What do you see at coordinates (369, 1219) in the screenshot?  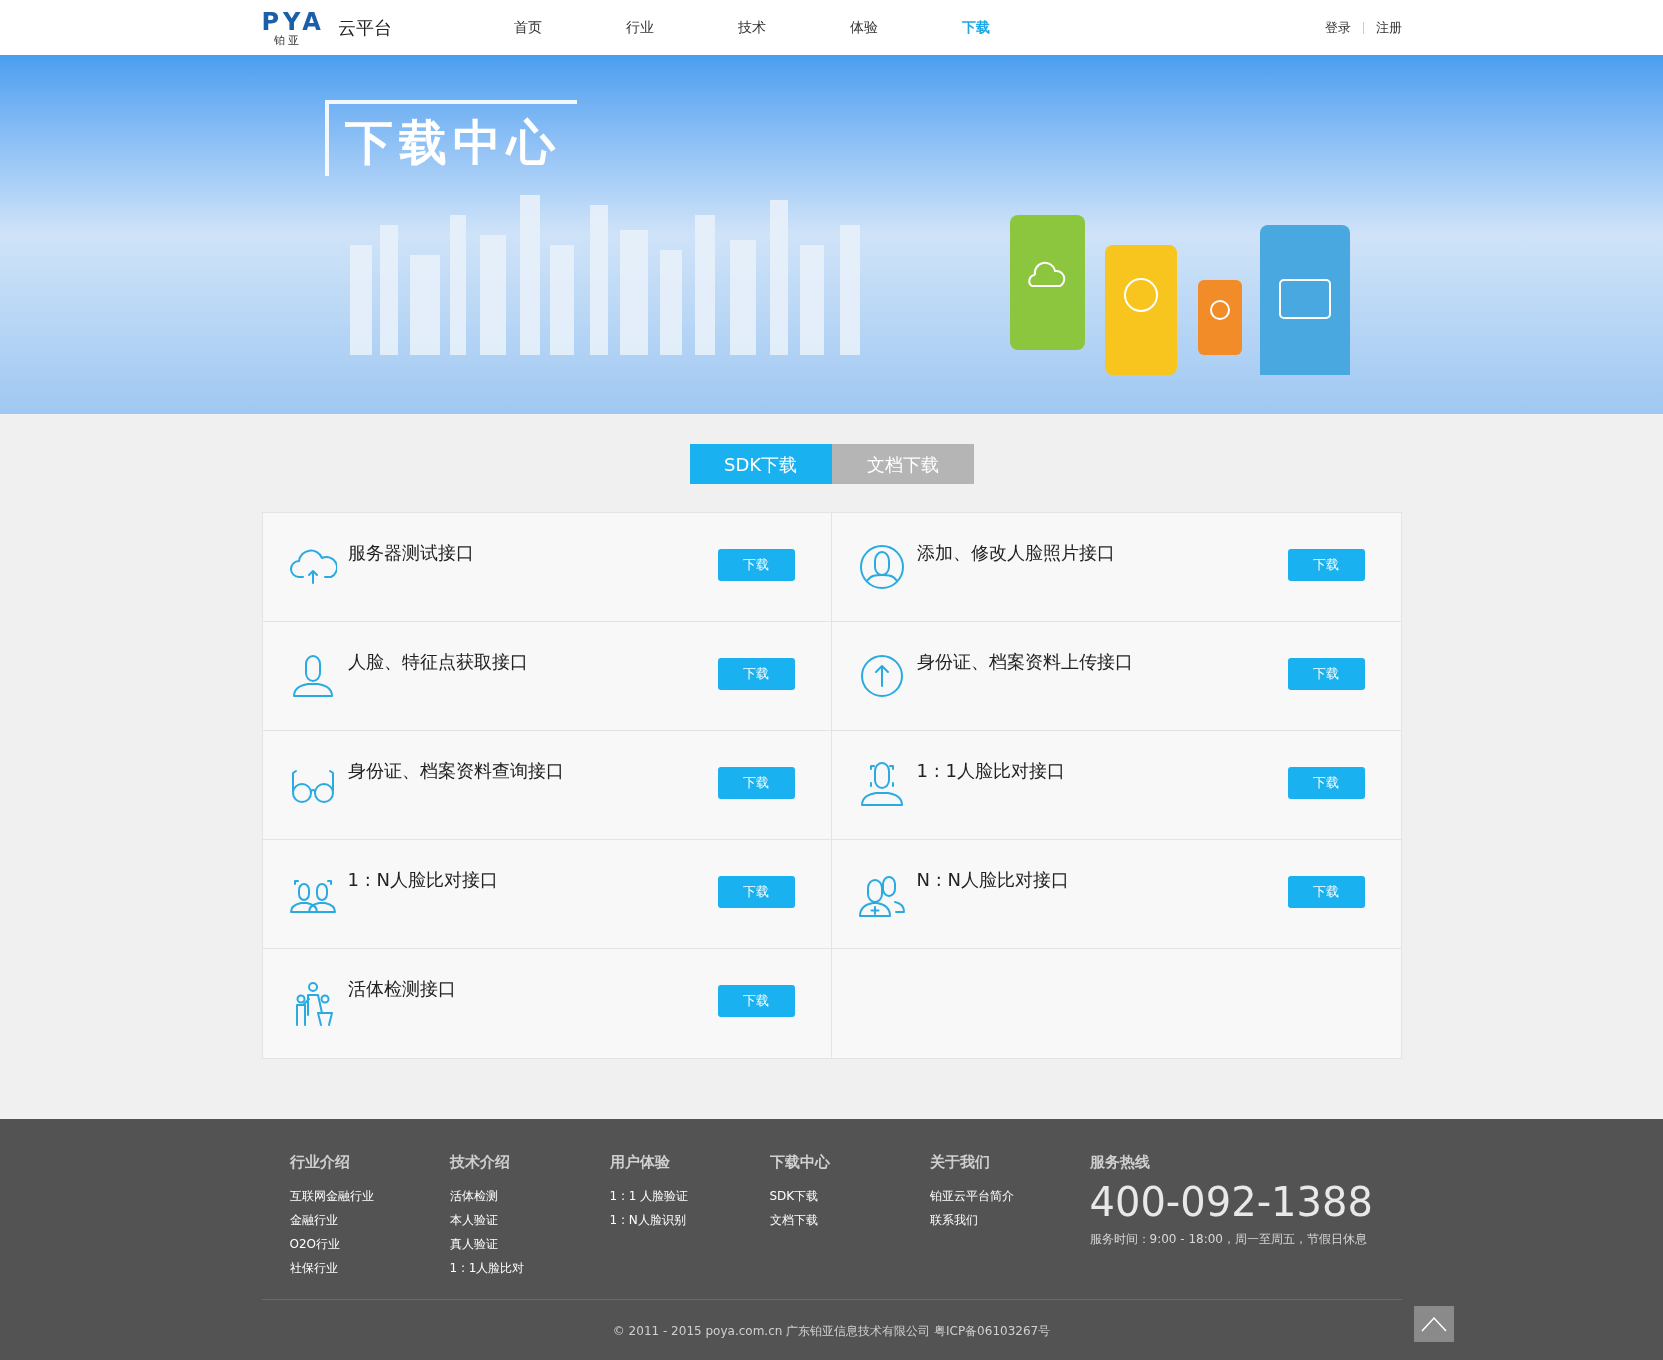 I see `footer-link: 金融行业` at bounding box center [369, 1219].